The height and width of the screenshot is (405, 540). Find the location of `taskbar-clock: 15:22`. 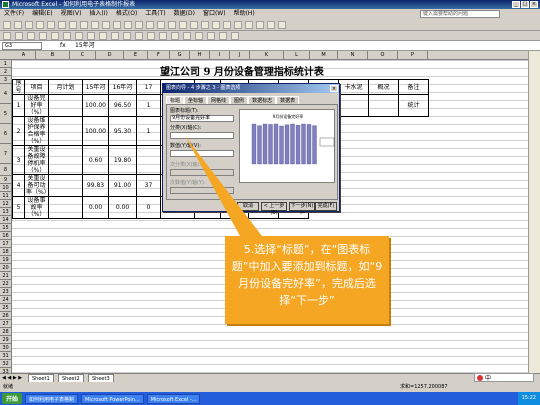

taskbar-clock: 15:22 is located at coordinates (528, 398).